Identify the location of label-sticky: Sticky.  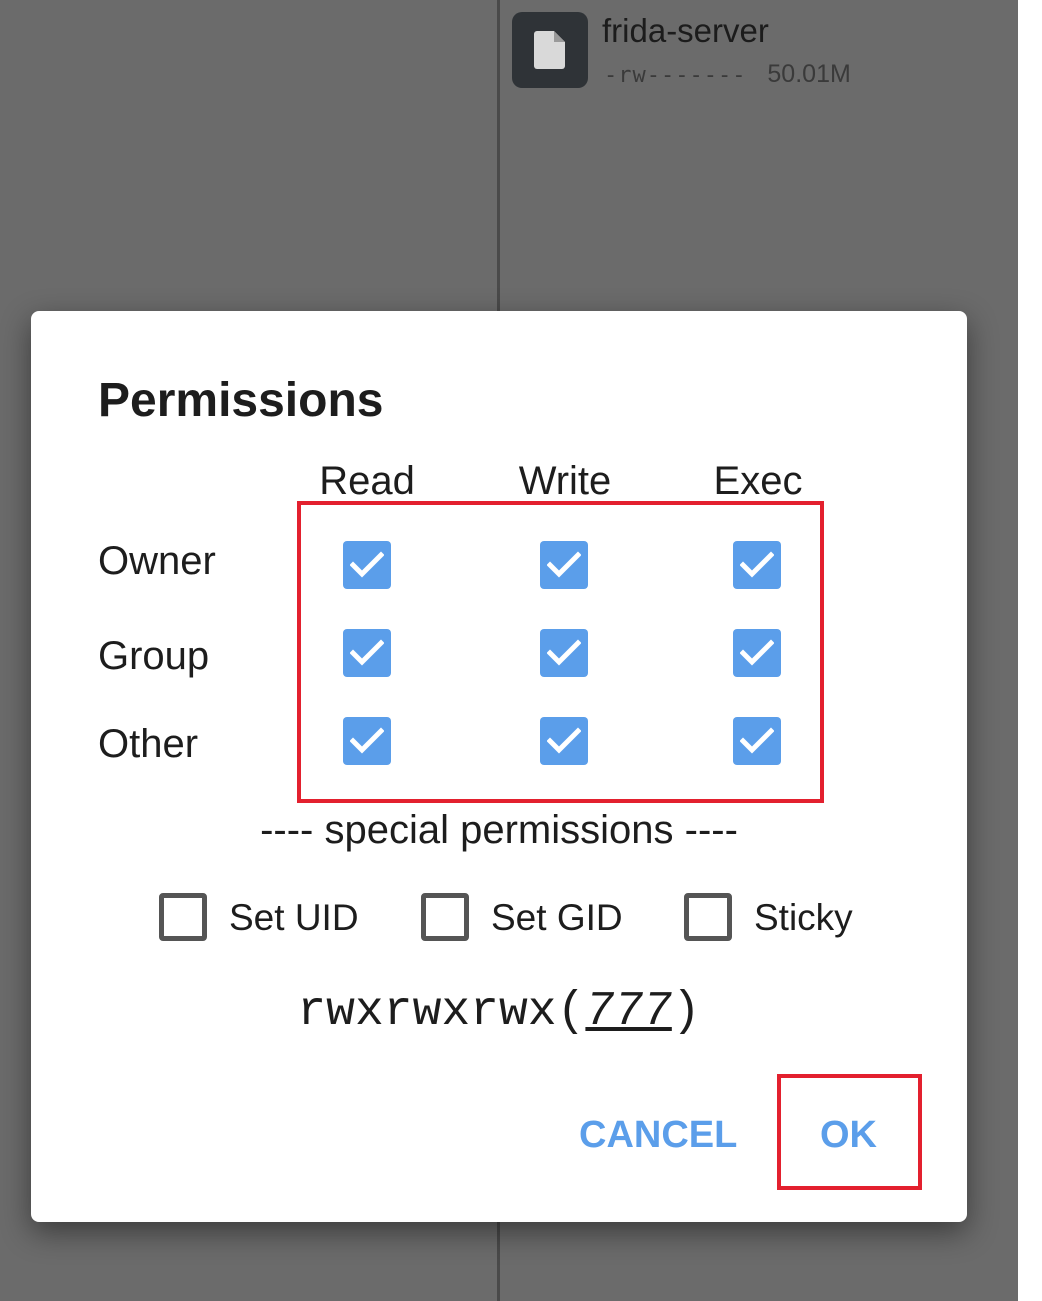
(803, 918).